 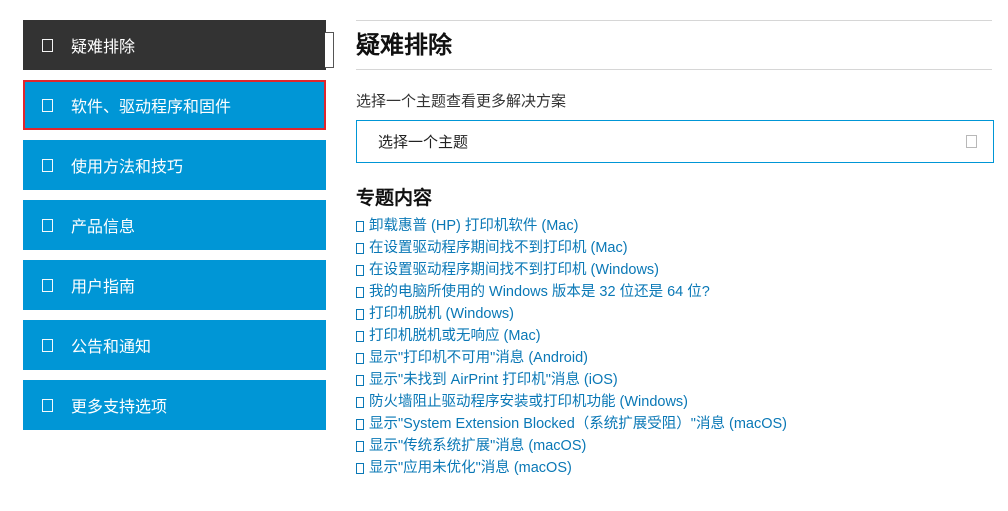 I want to click on lightbulb-icon, so click(x=47, y=165).